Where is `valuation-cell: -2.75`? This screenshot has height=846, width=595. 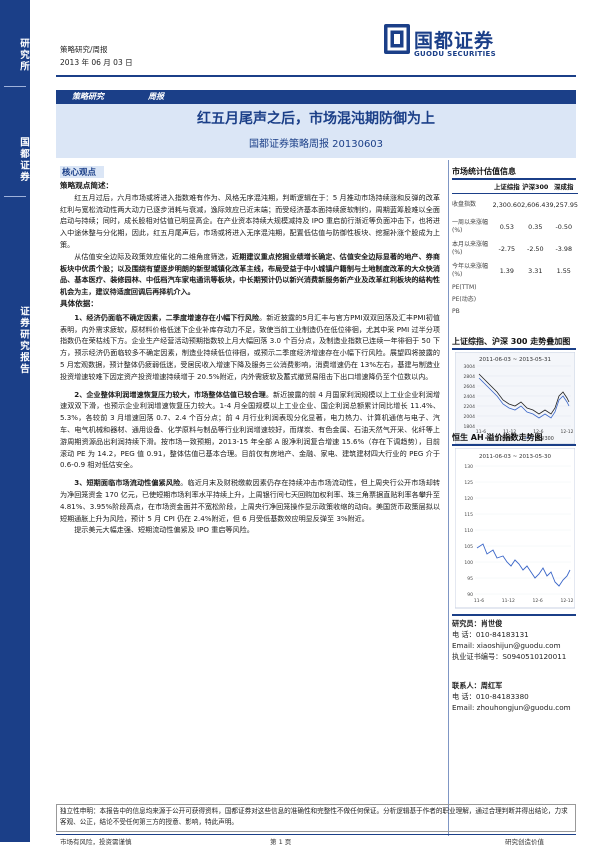
valuation-cell: -2.75 is located at coordinates (507, 249).